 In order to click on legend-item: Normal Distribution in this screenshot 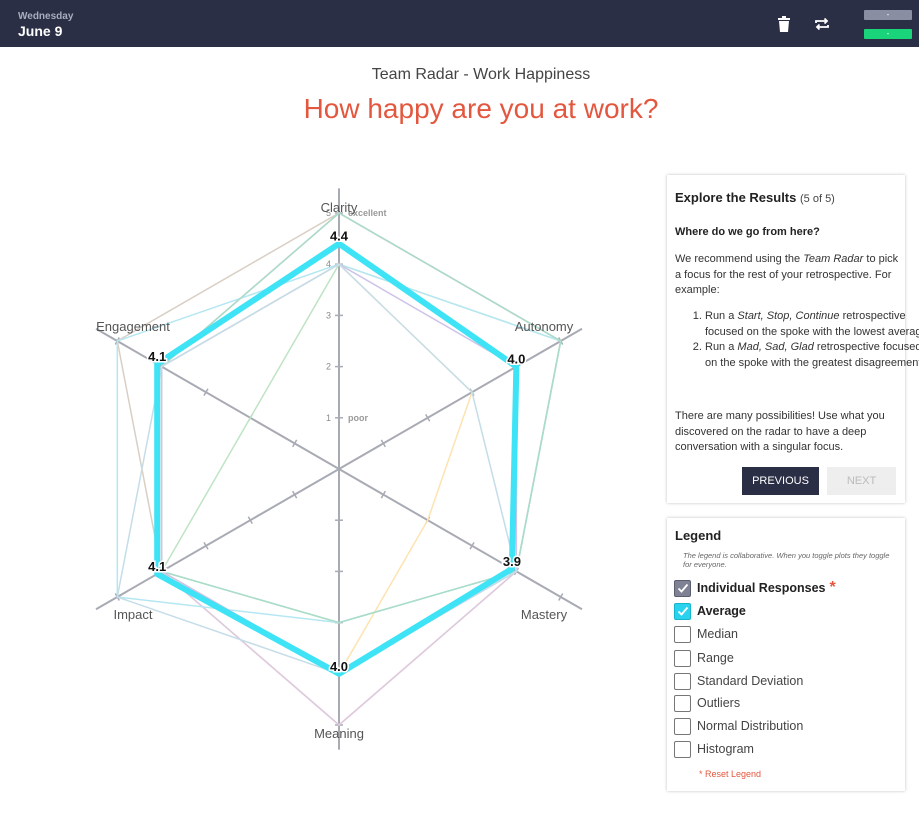, I will do `click(738, 726)`.